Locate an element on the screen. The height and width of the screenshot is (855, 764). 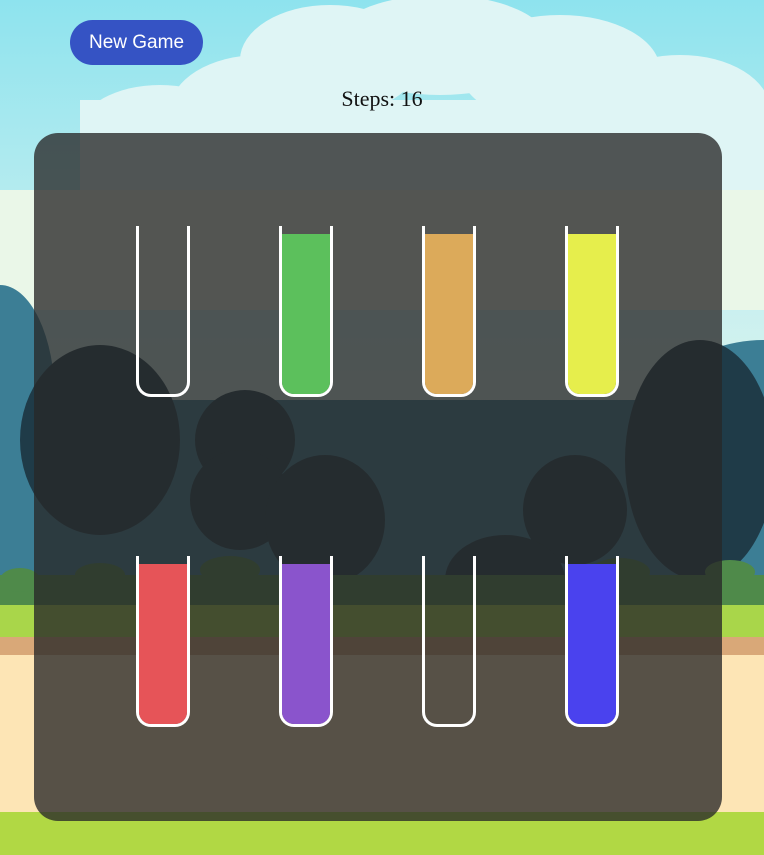
steps-counter: Steps: 16 is located at coordinates (382, 99).